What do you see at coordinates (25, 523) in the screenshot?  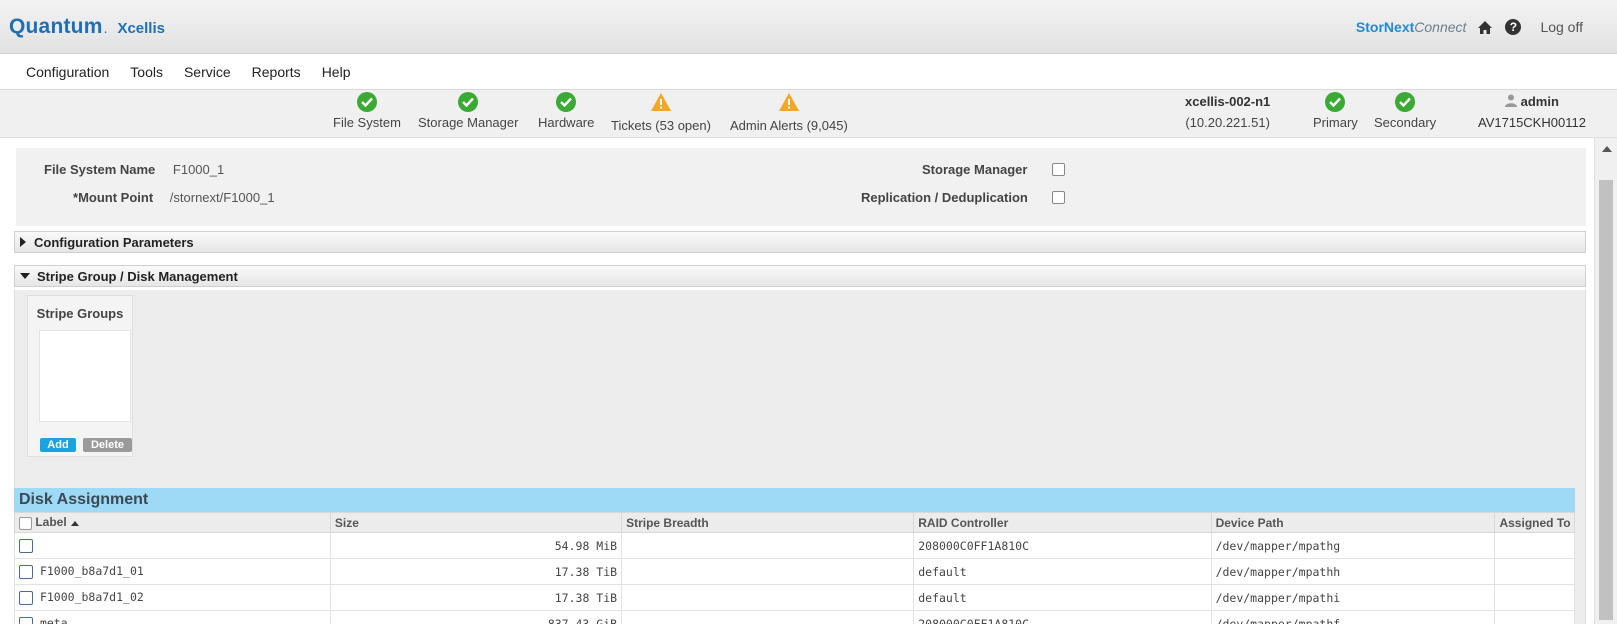 I see `select-all-checkbox` at bounding box center [25, 523].